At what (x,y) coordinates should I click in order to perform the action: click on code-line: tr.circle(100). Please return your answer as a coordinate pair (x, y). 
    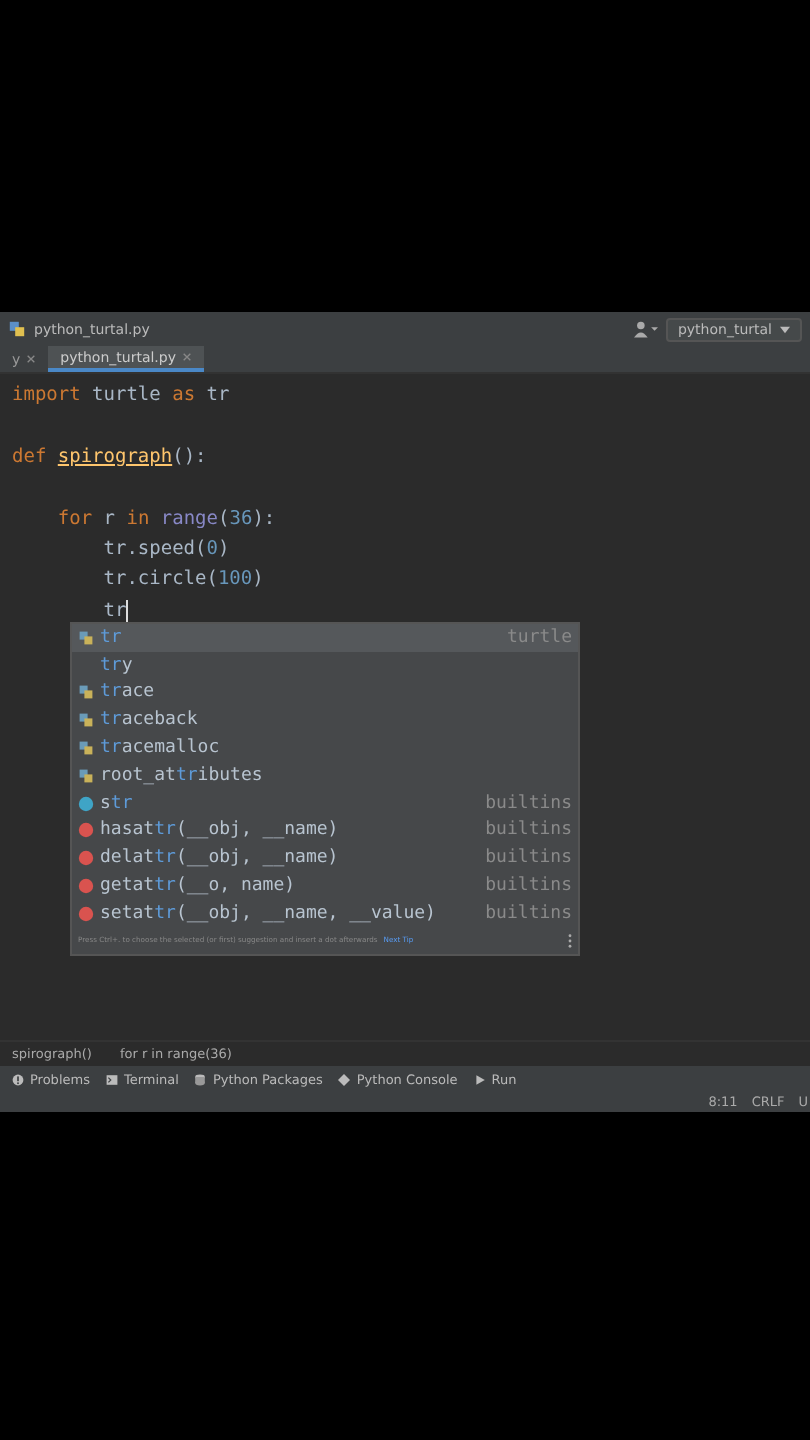
    Looking at the image, I should click on (182, 579).